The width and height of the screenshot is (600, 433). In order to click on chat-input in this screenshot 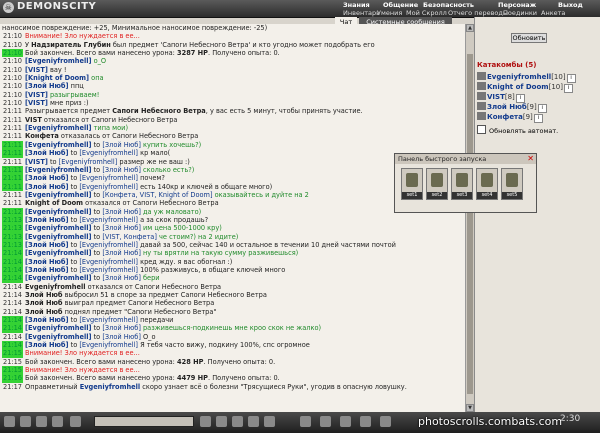, I will do `click(144, 421)`.